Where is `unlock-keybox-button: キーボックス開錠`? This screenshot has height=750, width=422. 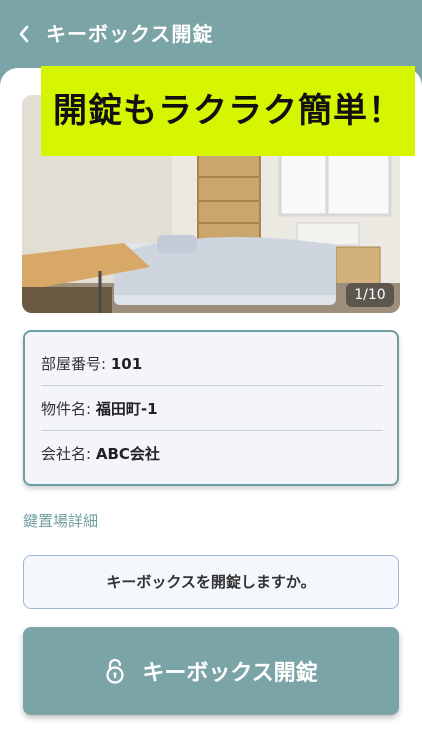
unlock-keybox-button: キーボックス開錠 is located at coordinates (211, 671).